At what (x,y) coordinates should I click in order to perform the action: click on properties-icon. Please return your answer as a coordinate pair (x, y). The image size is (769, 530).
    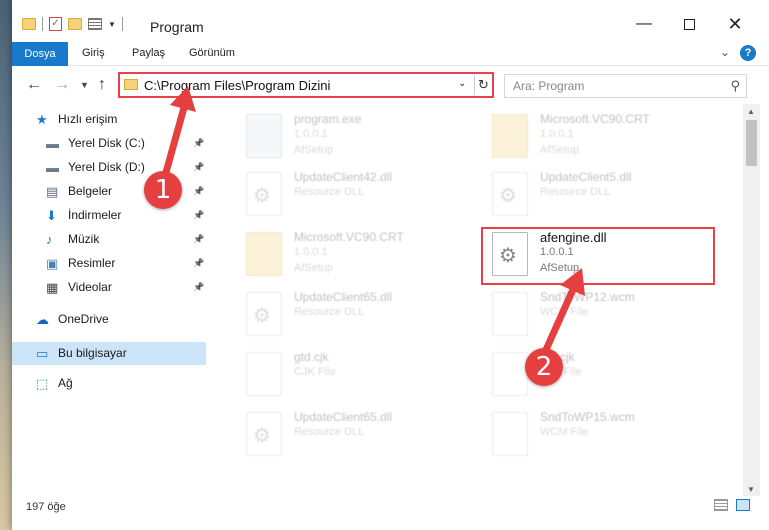
    Looking at the image, I should click on (95, 24).